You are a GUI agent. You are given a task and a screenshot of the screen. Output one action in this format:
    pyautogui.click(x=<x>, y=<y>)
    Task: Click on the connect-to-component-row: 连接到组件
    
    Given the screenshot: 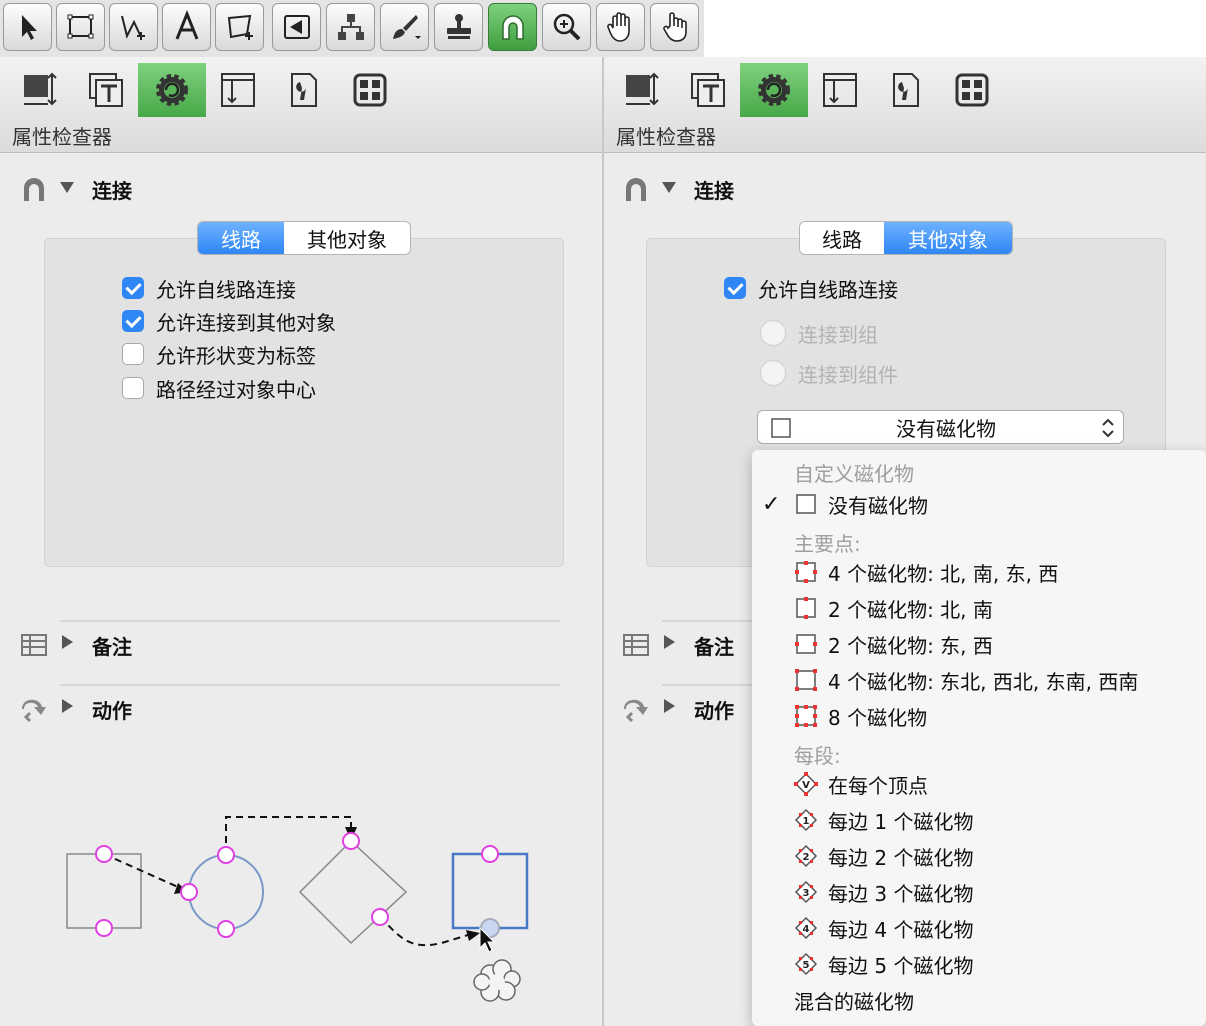 What is the action you would take?
    pyautogui.click(x=829, y=373)
    